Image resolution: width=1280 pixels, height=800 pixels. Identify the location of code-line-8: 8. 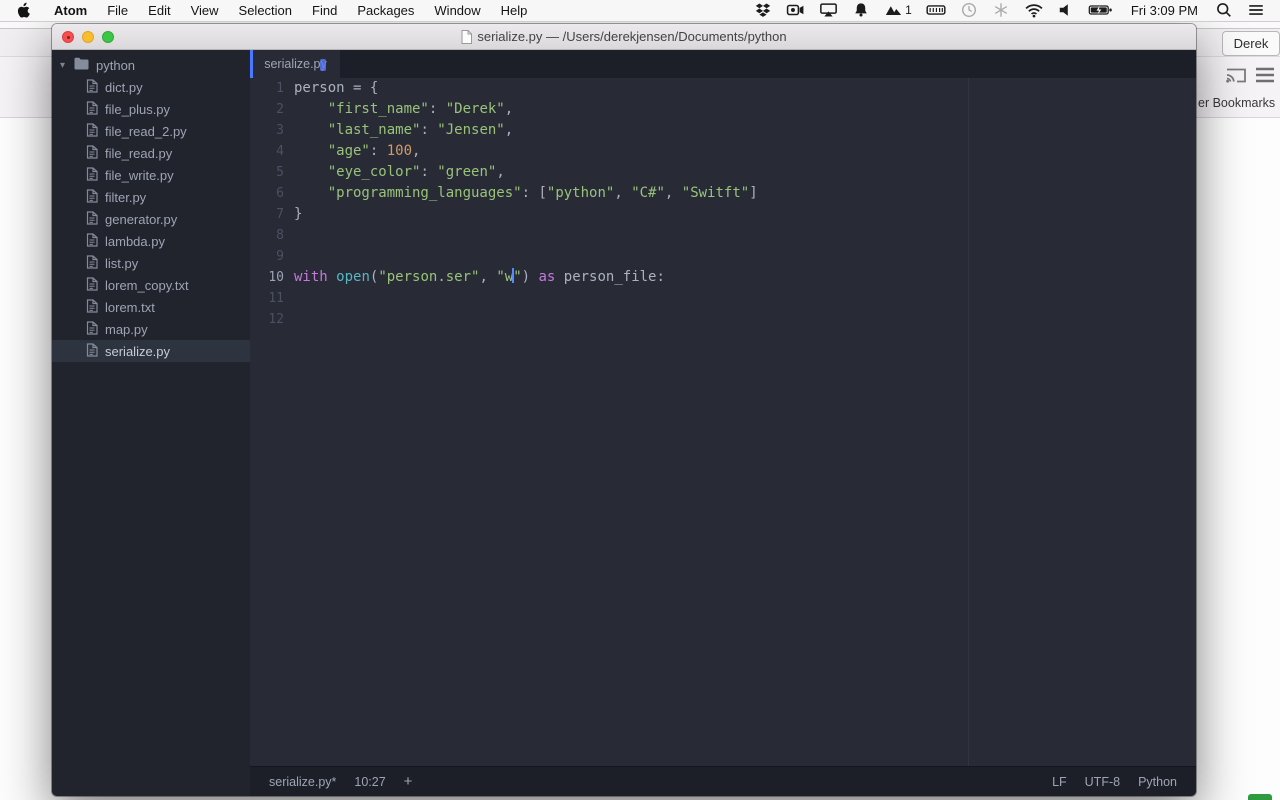
(723, 235).